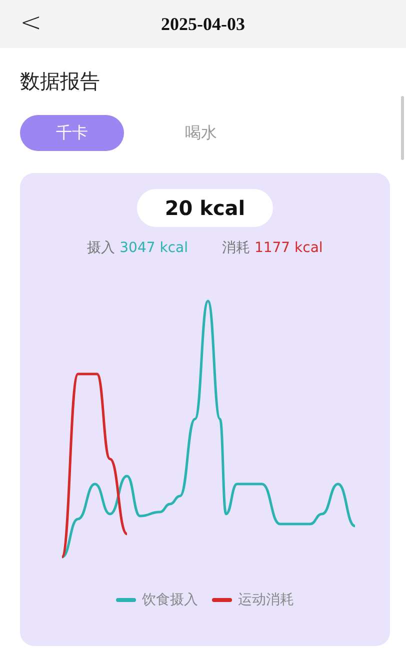 The width and height of the screenshot is (406, 657). I want to click on tab: 千卡, so click(72, 133).